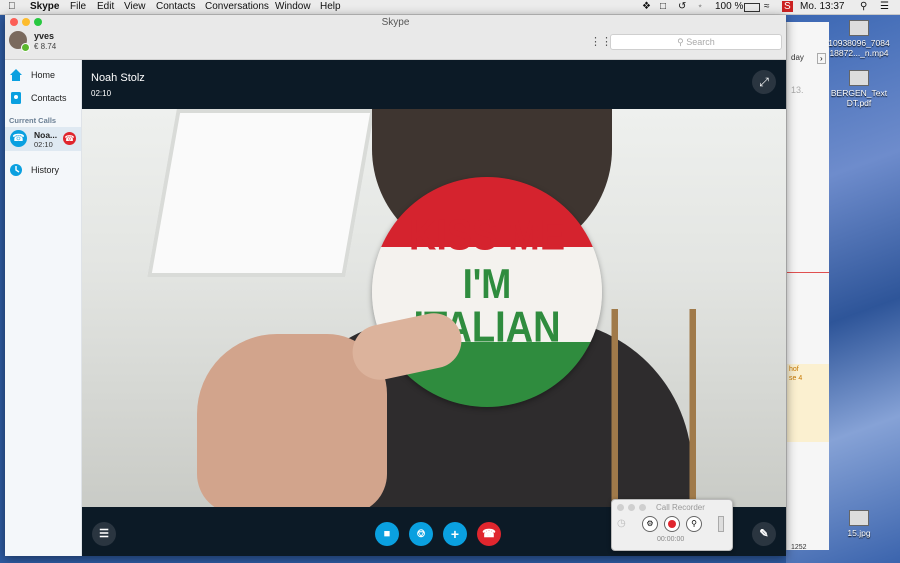  What do you see at coordinates (101, 93) in the screenshot?
I see `call-duration: 02:10` at bounding box center [101, 93].